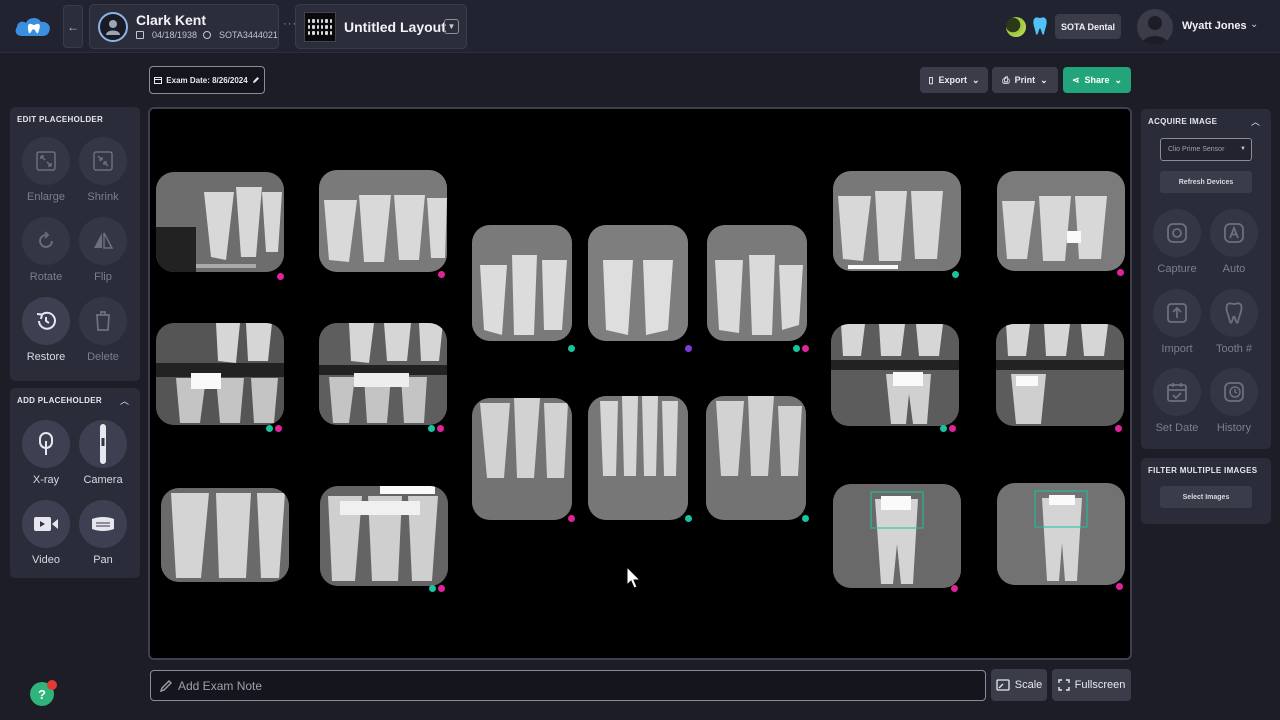 The height and width of the screenshot is (720, 1280). Describe the element at coordinates (634, 577) in the screenshot. I see `mouse-cursor-icon` at that location.